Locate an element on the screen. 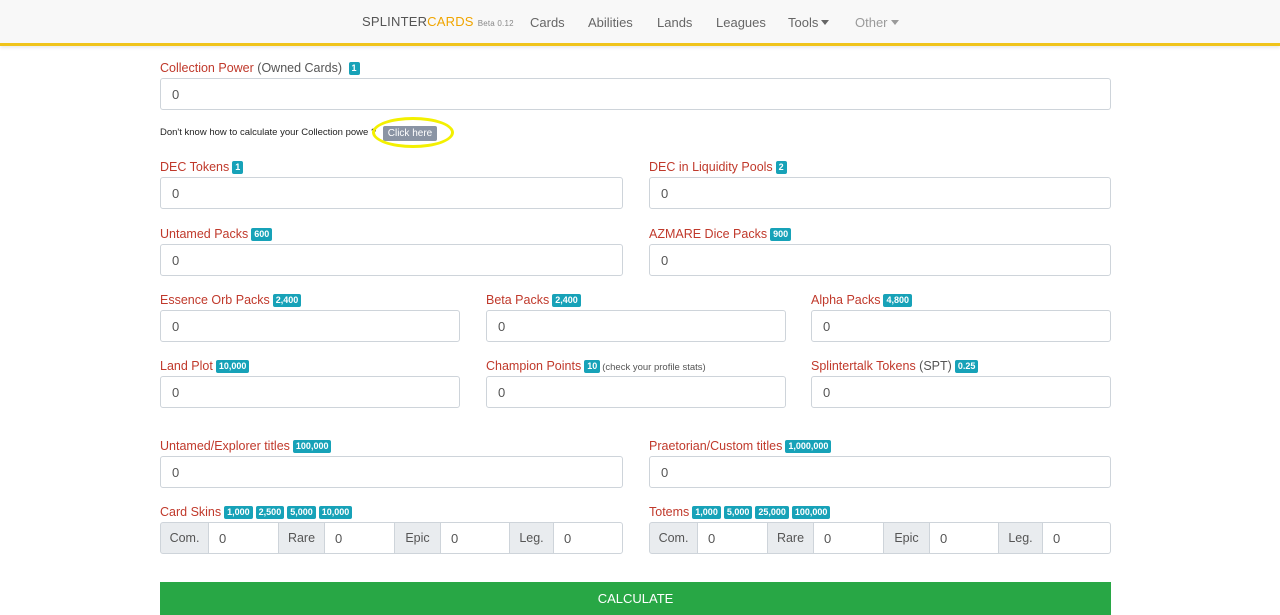 Image resolution: width=1280 pixels, height=615 pixels. card-skins-legendary-addon: Leg. is located at coordinates (531, 538).